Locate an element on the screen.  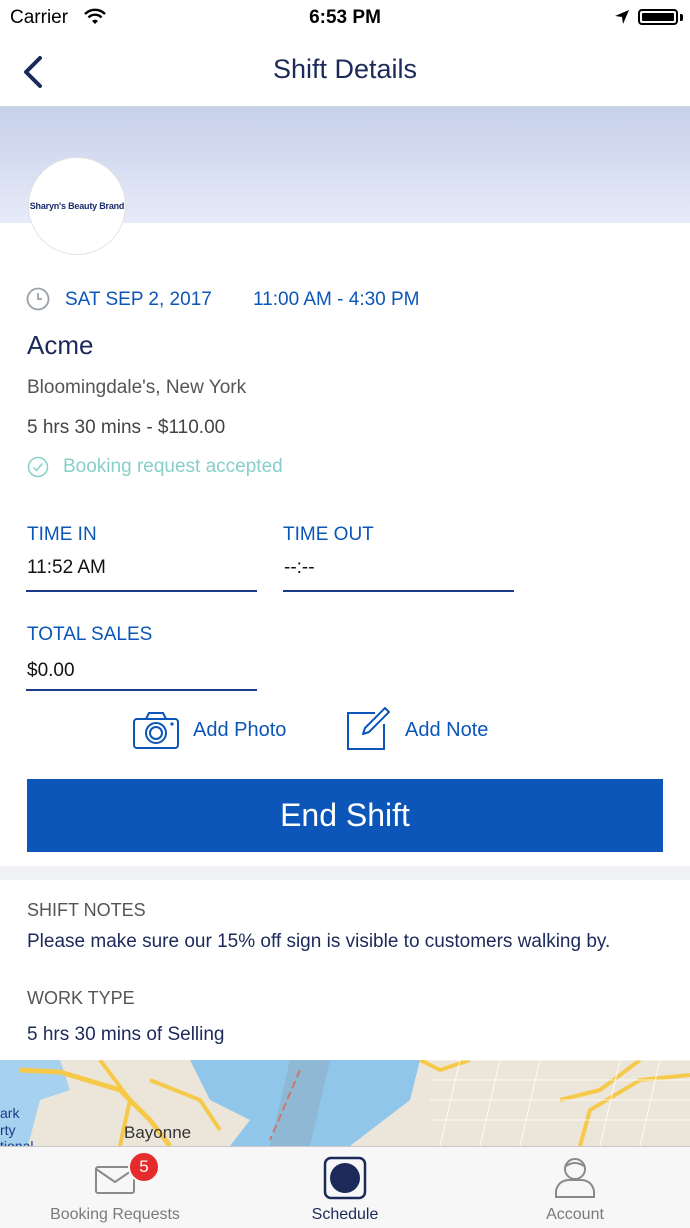
tab-booking-requests: 5 Booking Requests is located at coordinates (115, 1187).